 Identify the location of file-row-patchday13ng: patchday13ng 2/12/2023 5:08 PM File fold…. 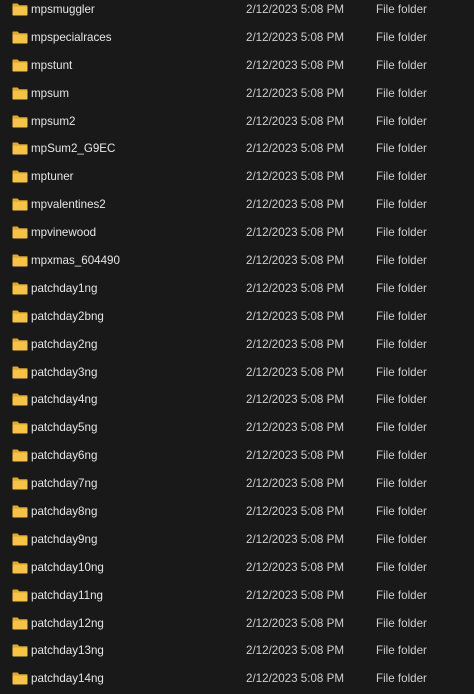
(237, 651).